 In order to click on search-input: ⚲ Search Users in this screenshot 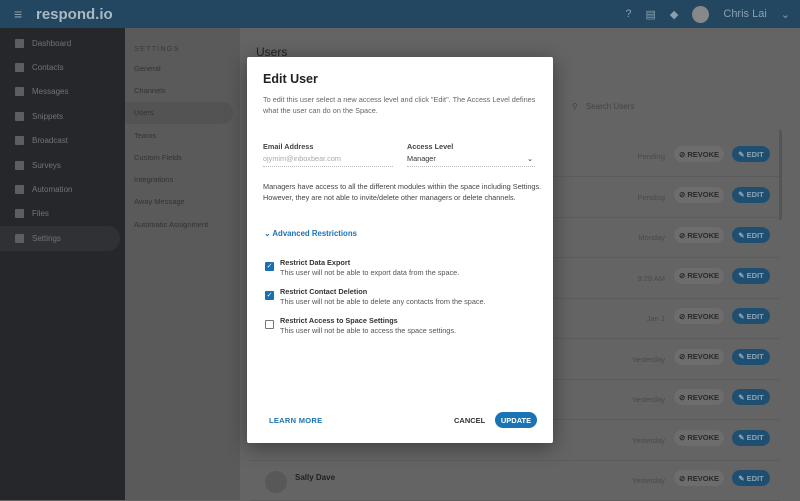, I will do `click(603, 106)`.